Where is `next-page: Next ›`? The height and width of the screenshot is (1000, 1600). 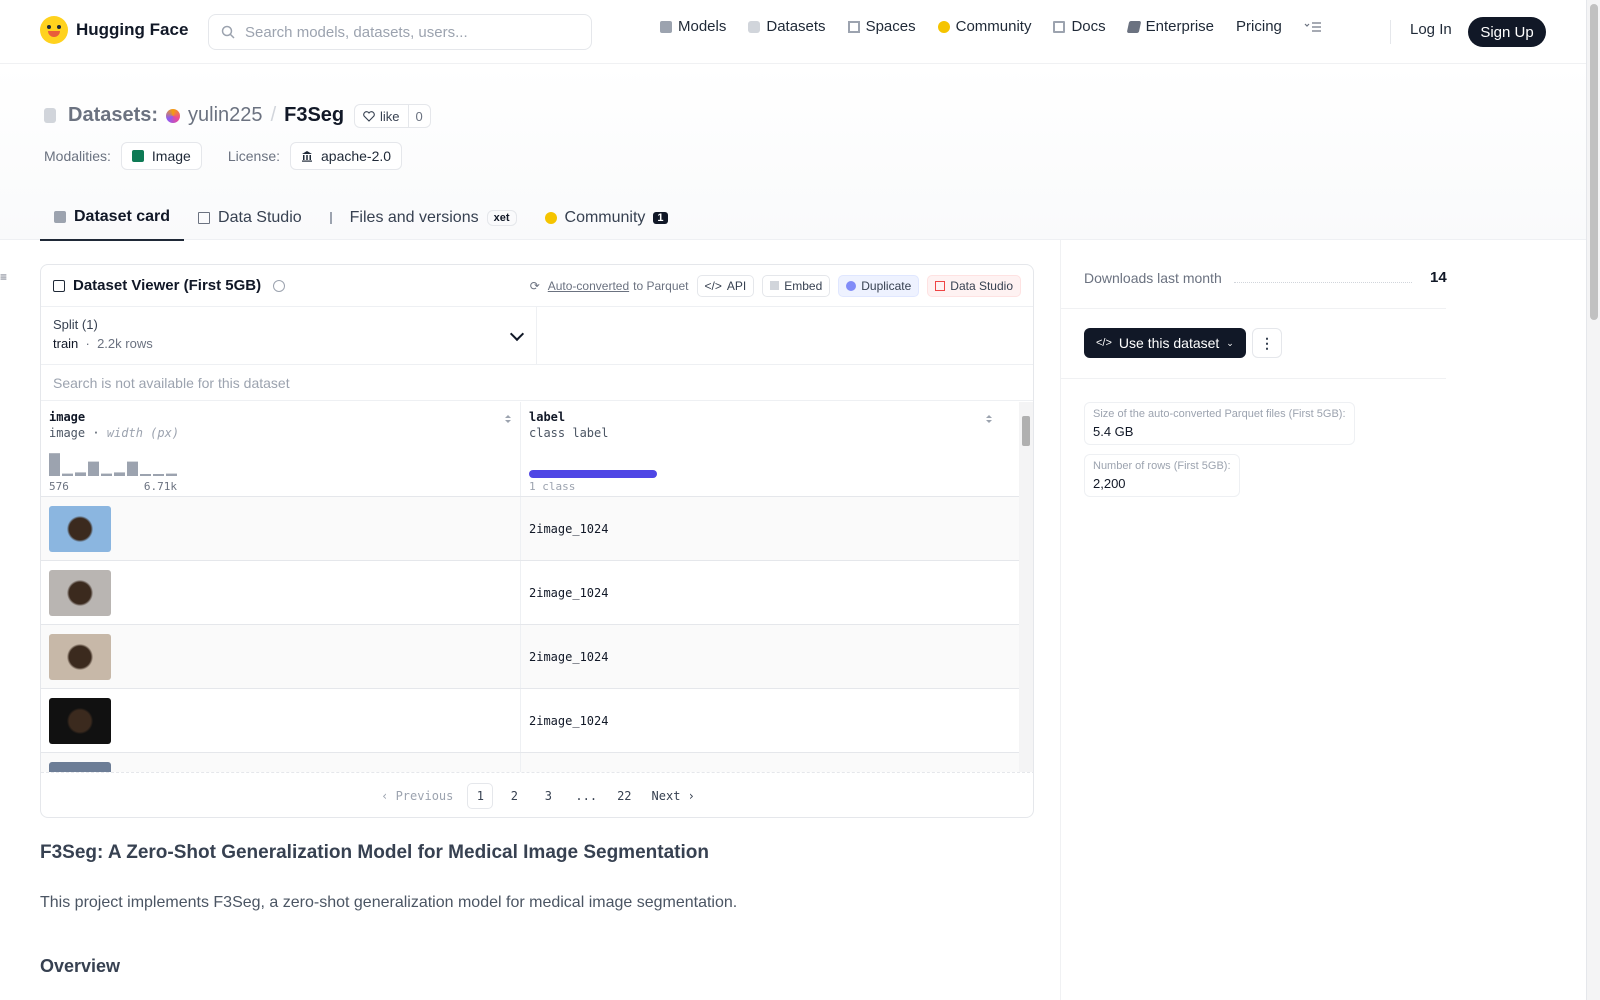 next-page: Next › is located at coordinates (673, 796).